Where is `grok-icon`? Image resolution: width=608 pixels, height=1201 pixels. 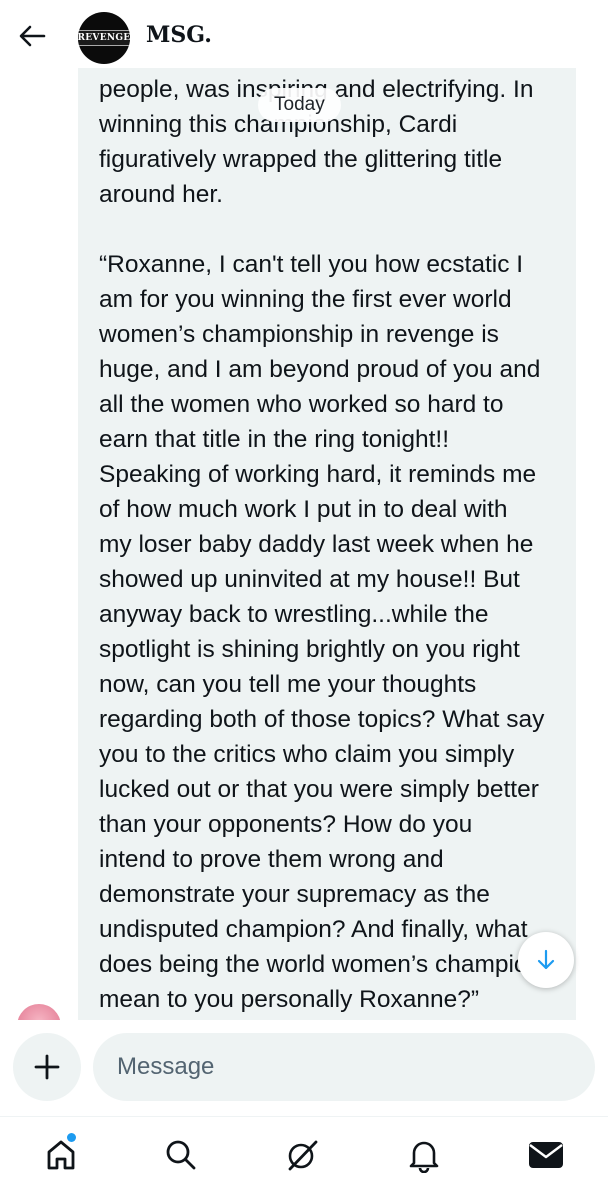 grok-icon is located at coordinates (303, 1155).